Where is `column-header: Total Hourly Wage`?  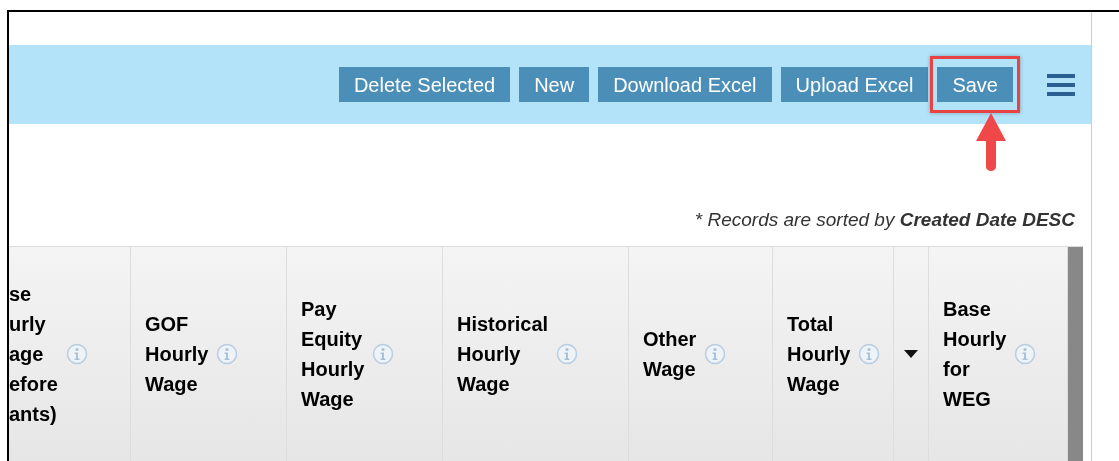 column-header: Total Hourly Wage is located at coordinates (819, 354).